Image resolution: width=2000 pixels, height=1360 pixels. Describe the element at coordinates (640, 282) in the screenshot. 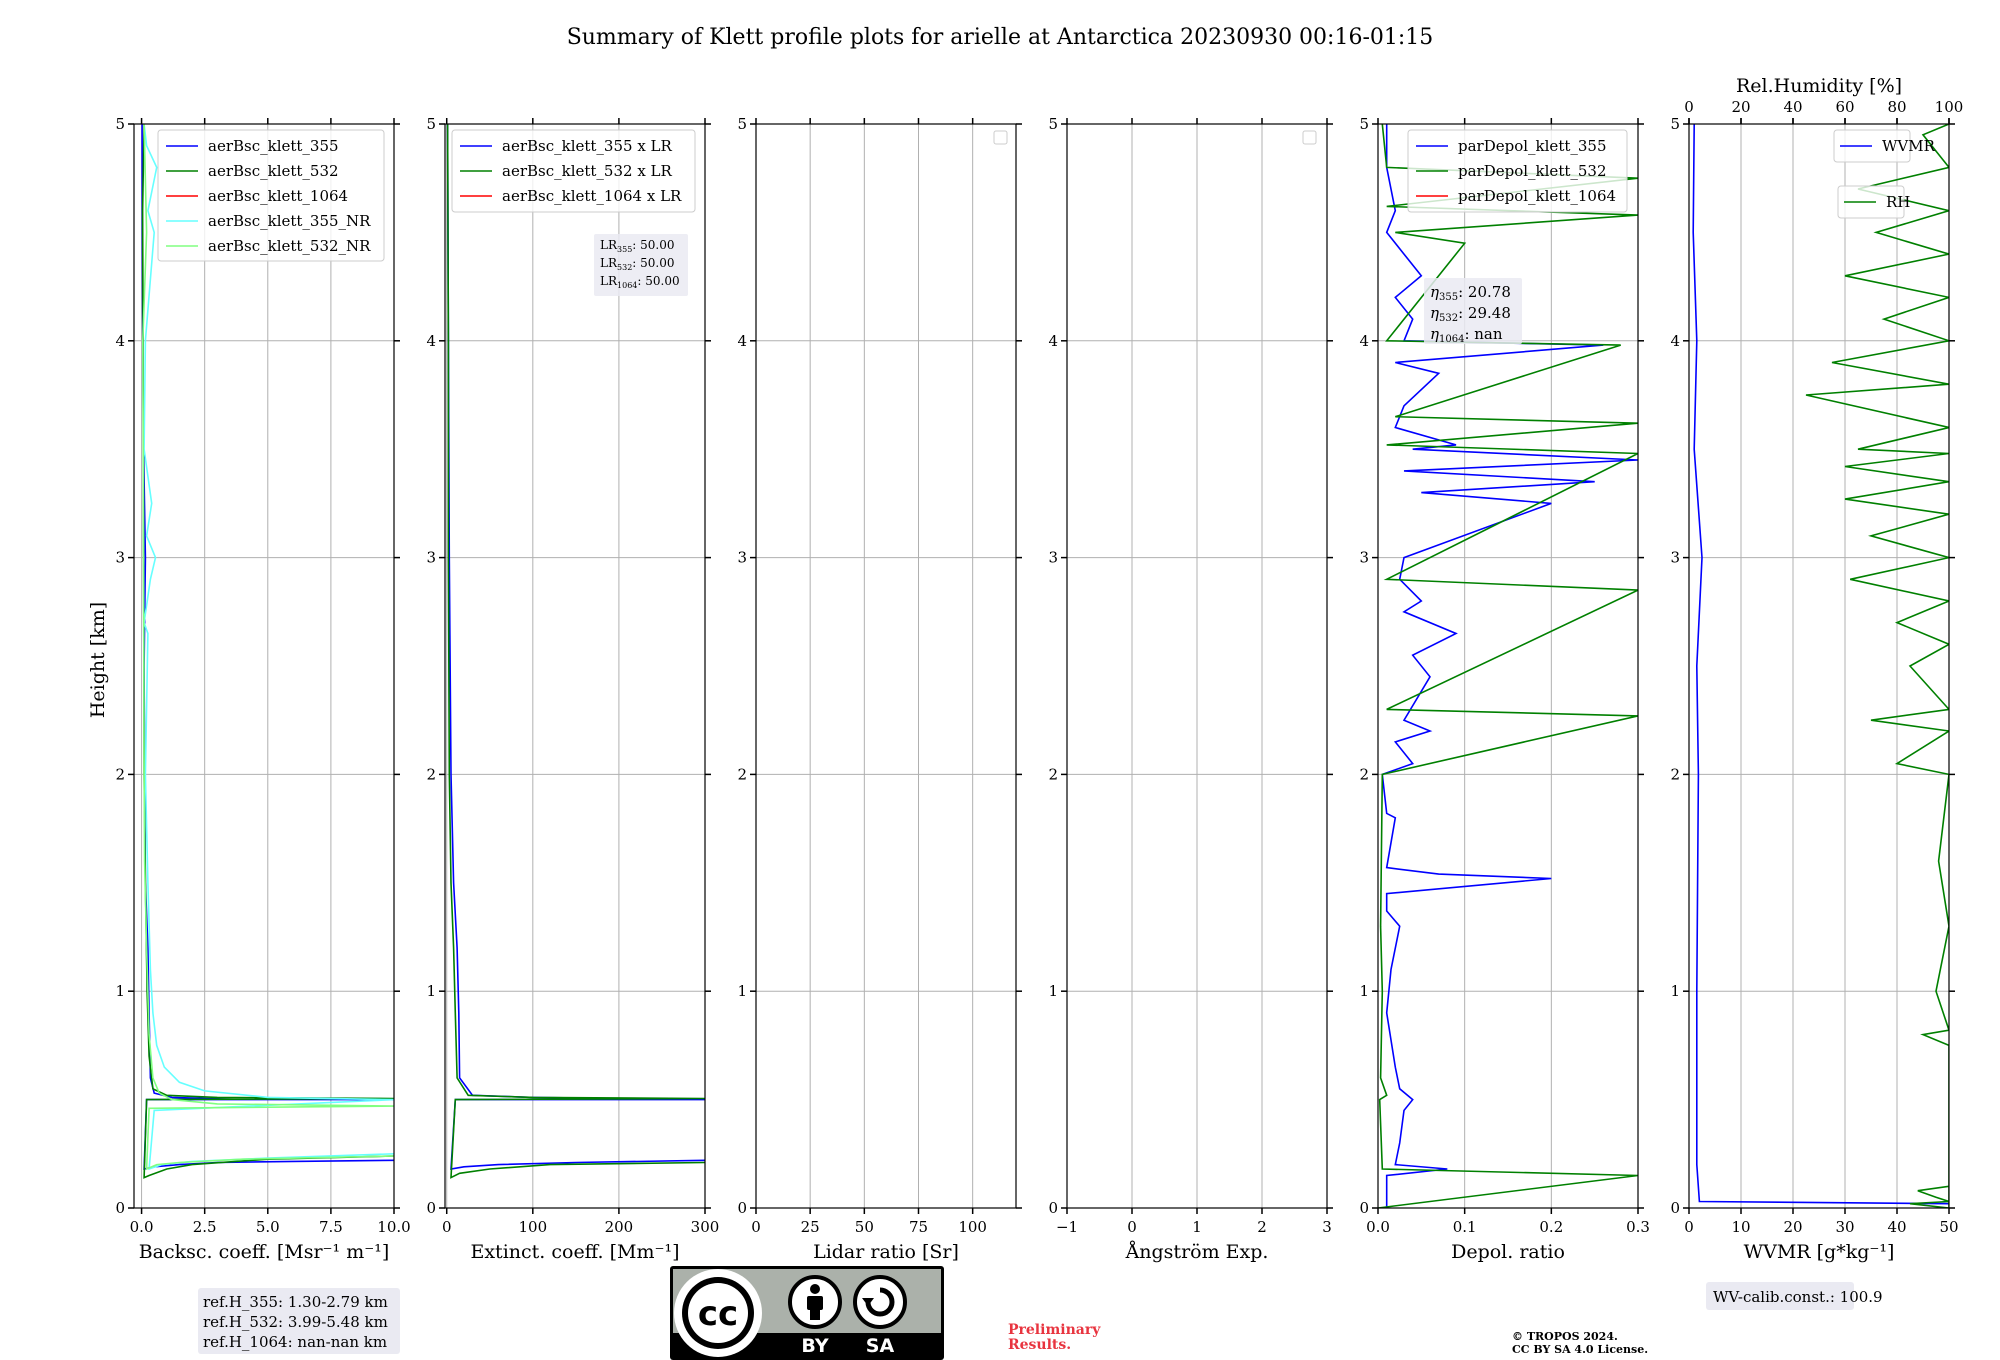

I see `lr-1064-text: LR1064: 50.00` at that location.